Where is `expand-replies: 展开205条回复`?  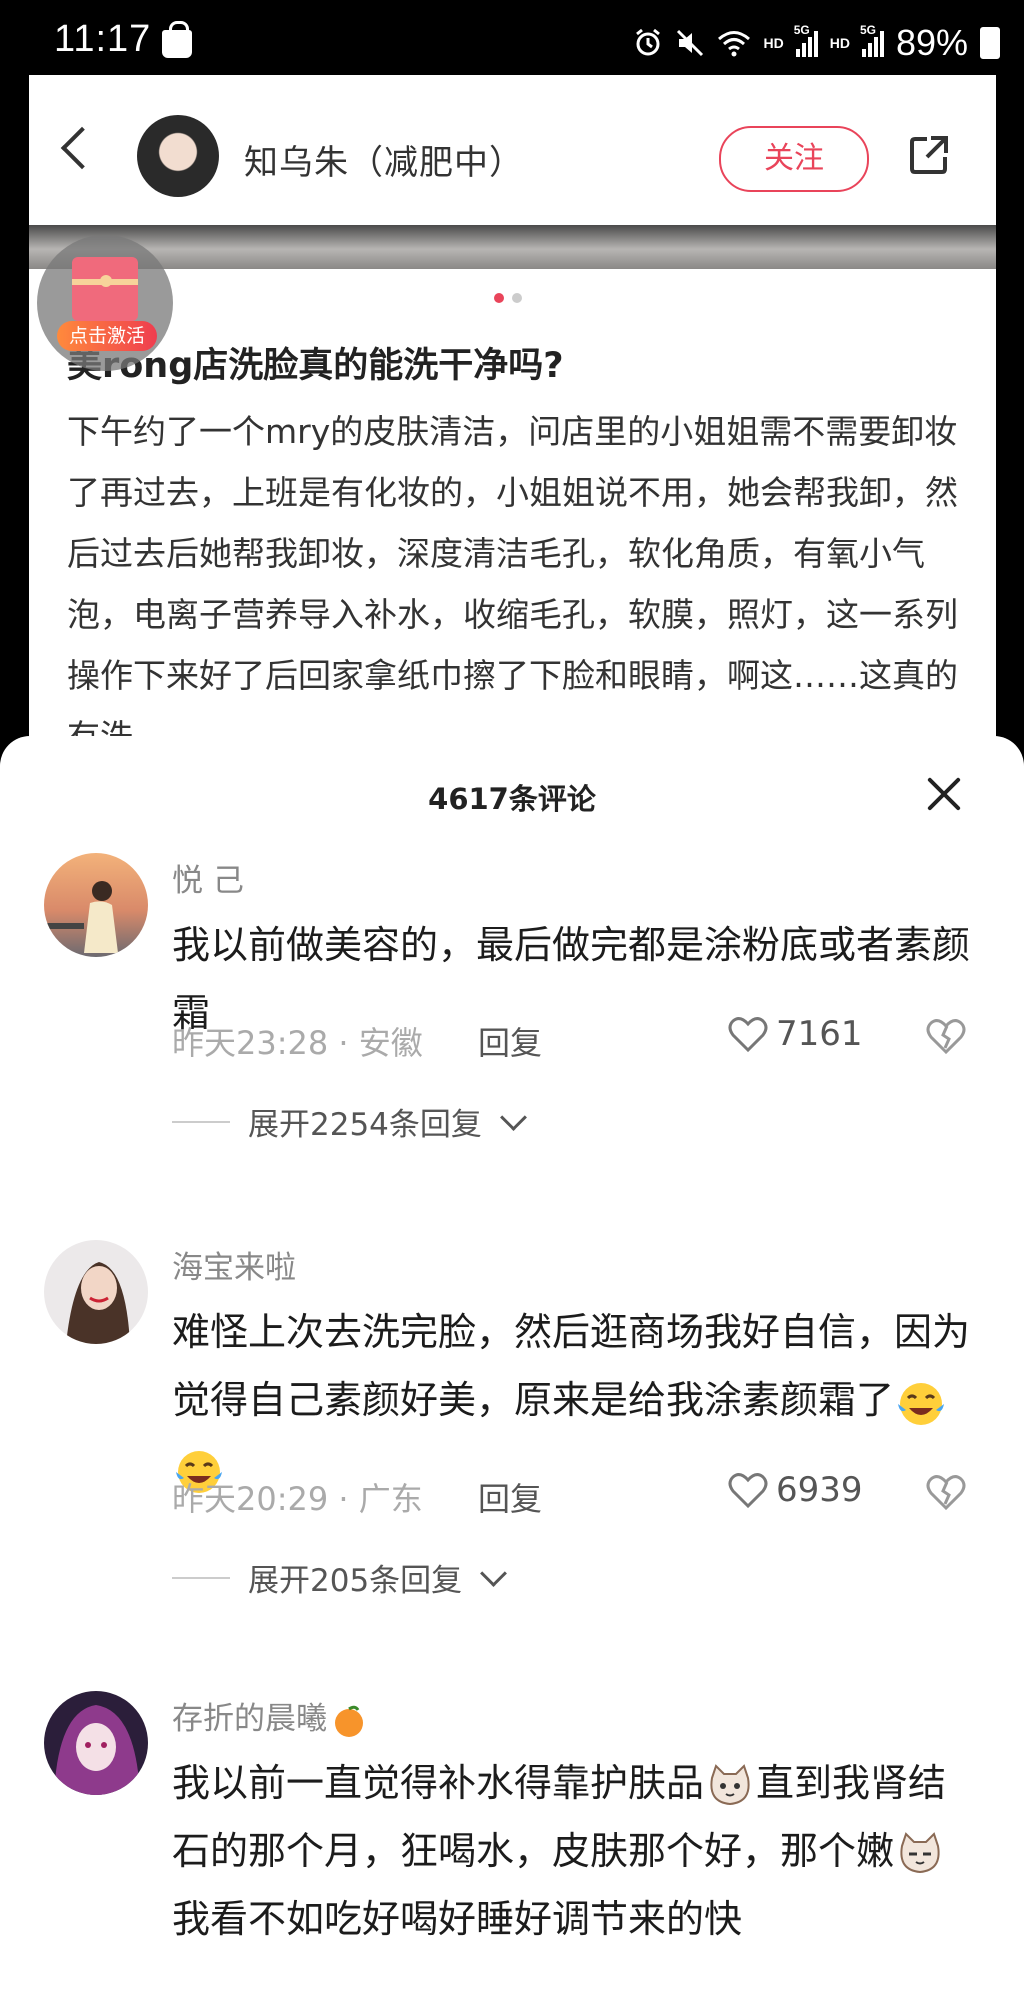
expand-replies: 展开205条回复 is located at coordinates (340, 1577).